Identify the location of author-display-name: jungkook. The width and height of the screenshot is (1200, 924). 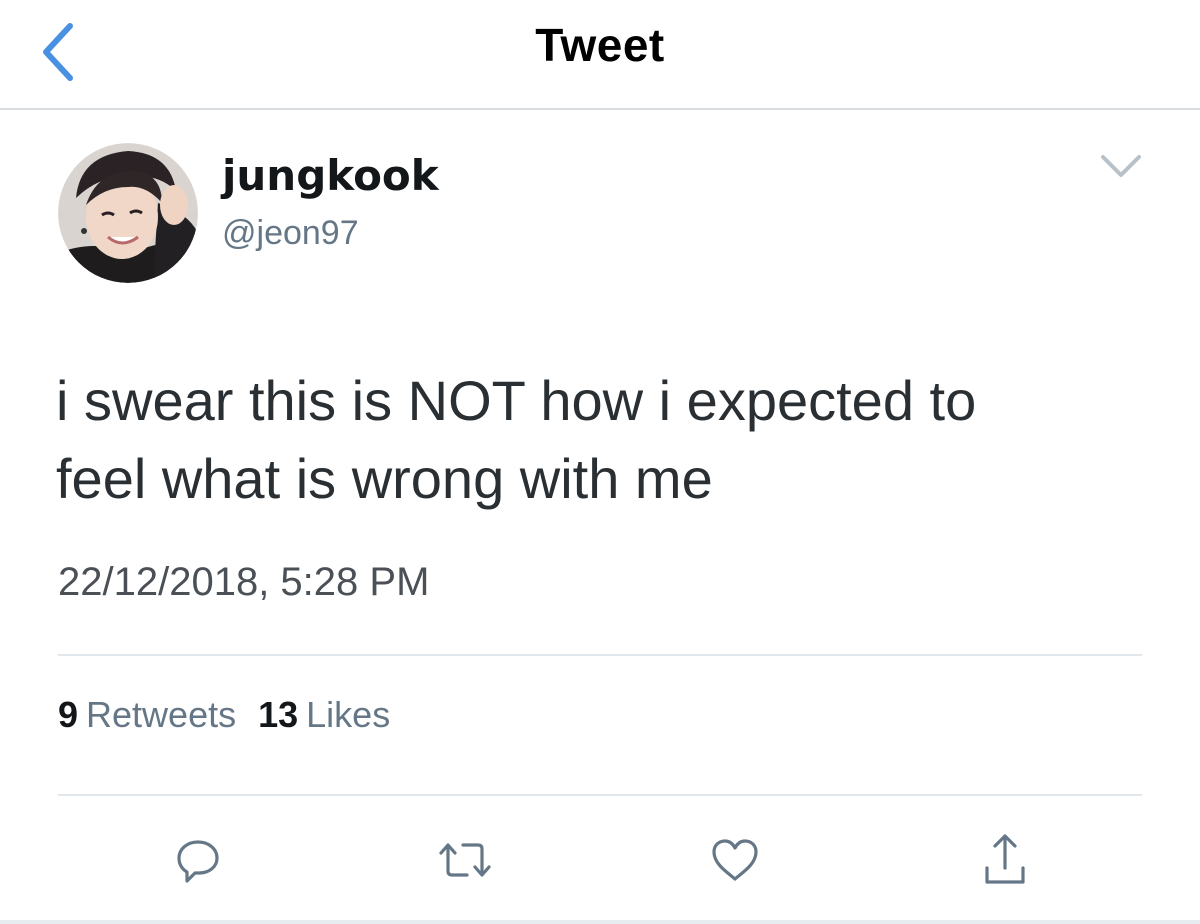
(330, 175).